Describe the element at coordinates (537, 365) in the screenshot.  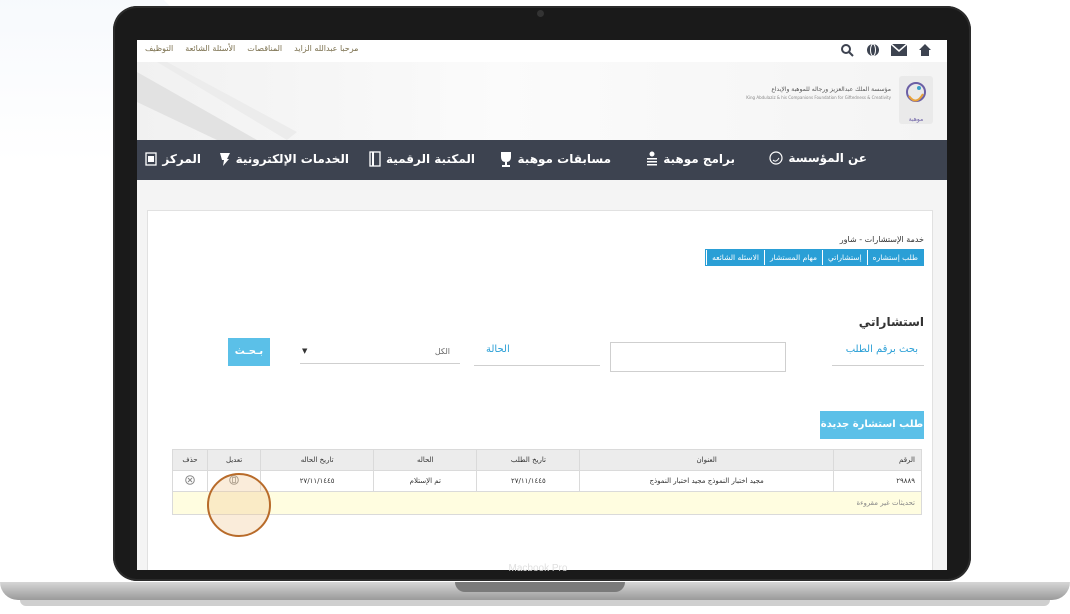
I see `status-underline` at that location.